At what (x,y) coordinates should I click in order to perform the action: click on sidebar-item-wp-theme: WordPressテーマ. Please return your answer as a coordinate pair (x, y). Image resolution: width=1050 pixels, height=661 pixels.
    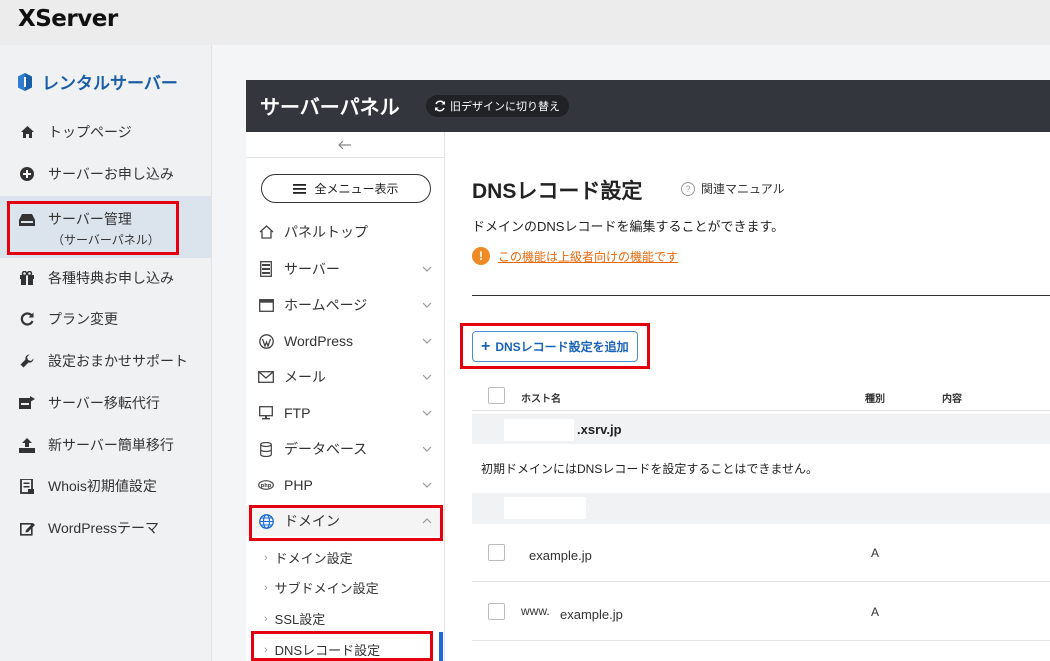
    Looking at the image, I should click on (105, 528).